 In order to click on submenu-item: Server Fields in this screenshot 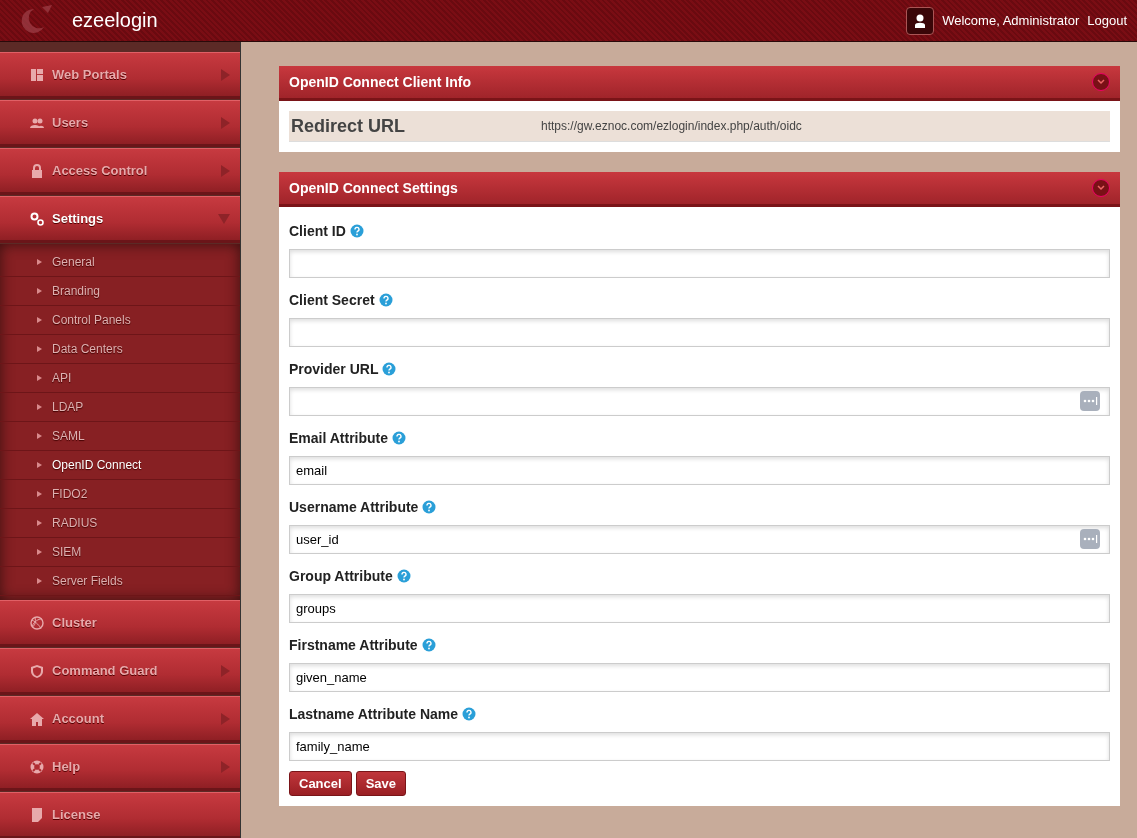, I will do `click(120, 581)`.